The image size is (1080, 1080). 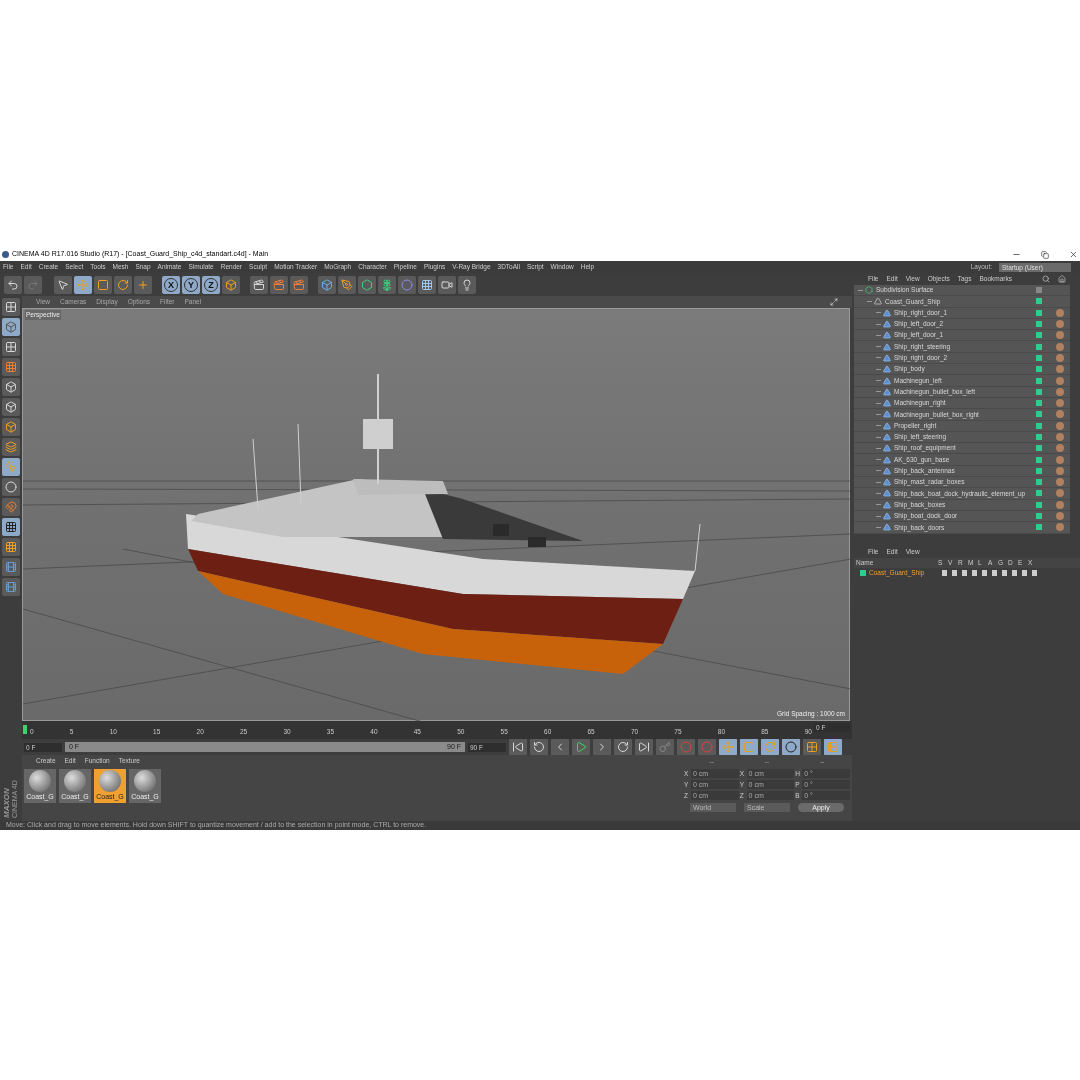 What do you see at coordinates (11, 467) in the screenshot?
I see `pointer-click-icon` at bounding box center [11, 467].